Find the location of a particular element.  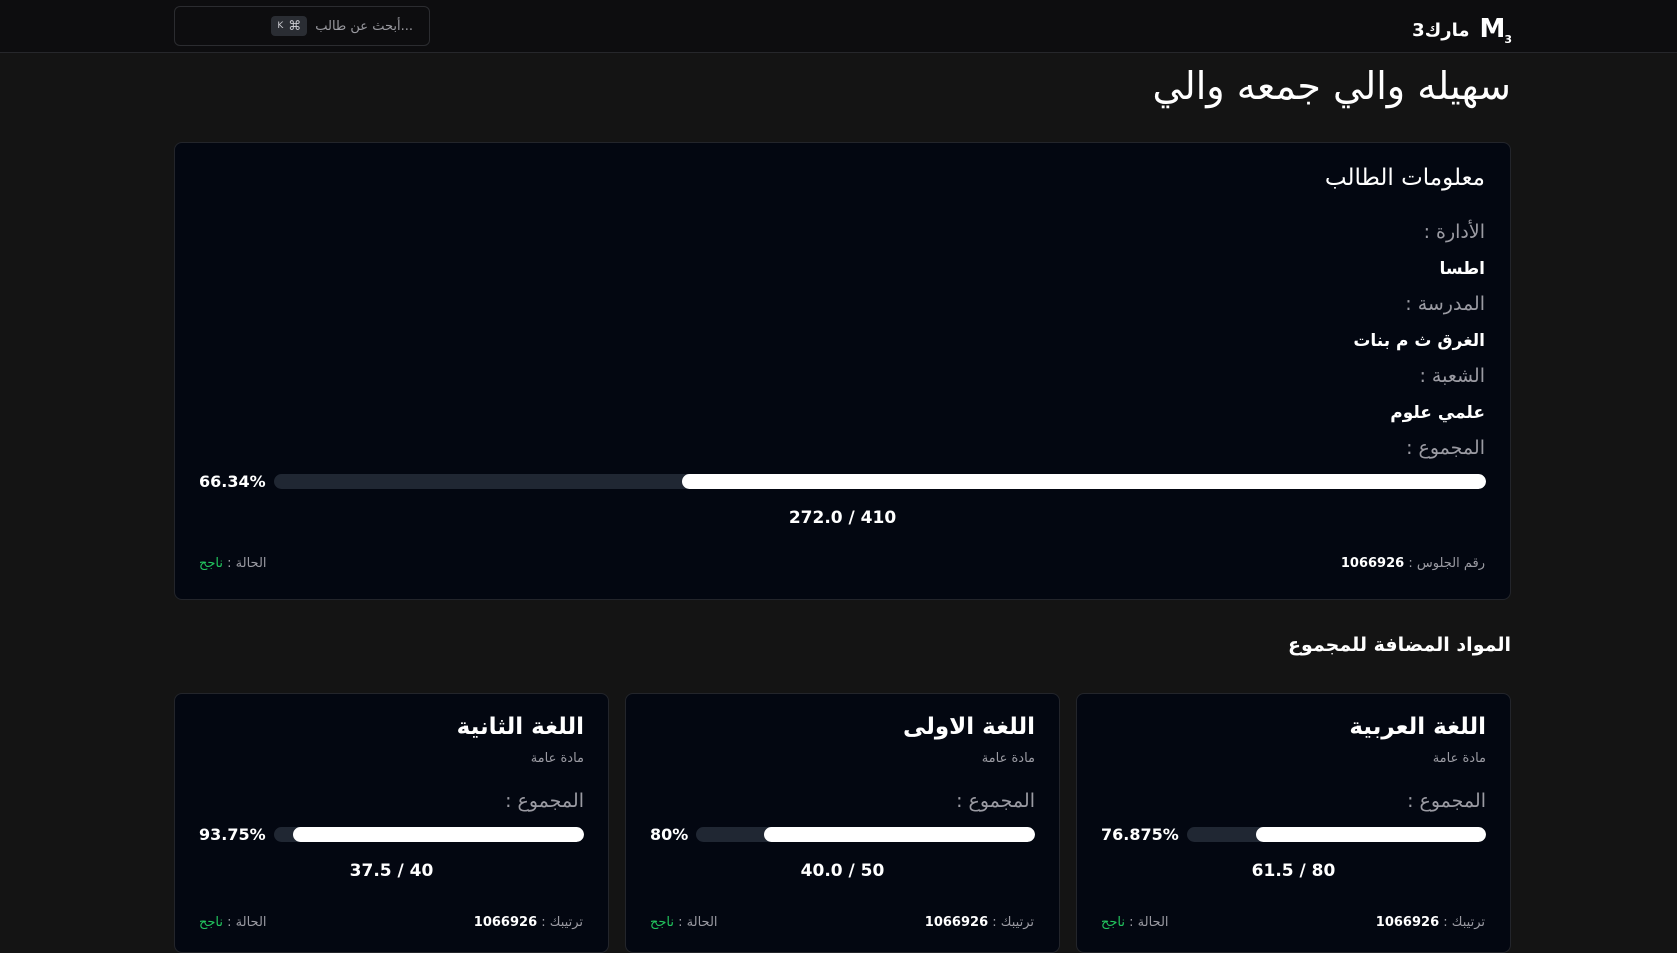

total-score: 272.0 / 410 is located at coordinates (842, 518).